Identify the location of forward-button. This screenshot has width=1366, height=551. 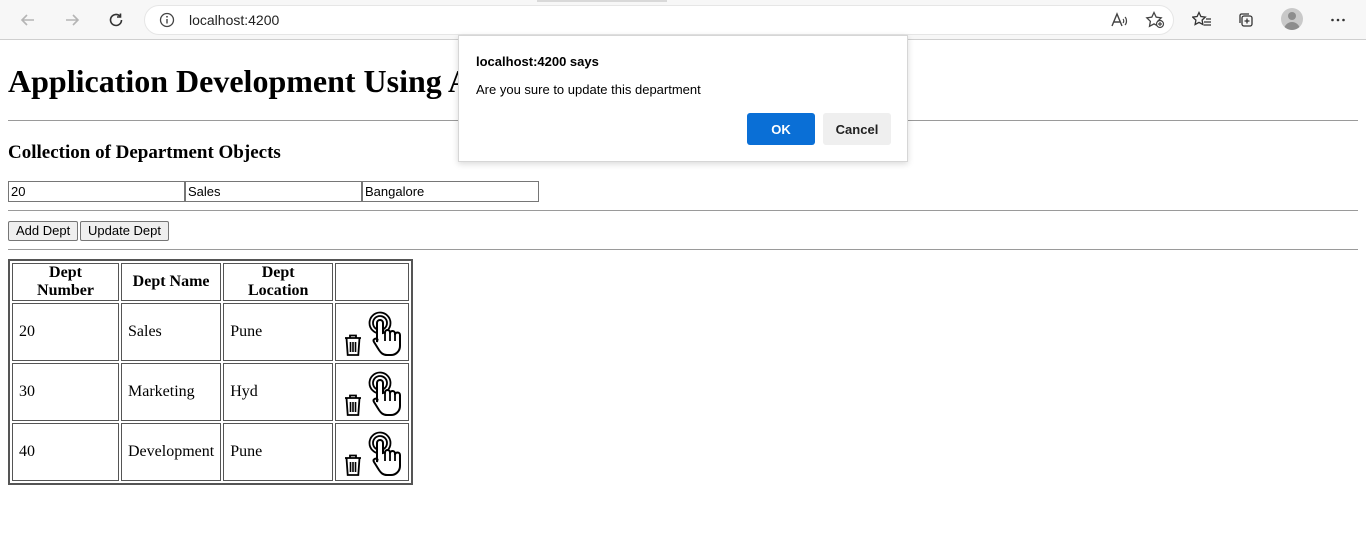
(72, 20).